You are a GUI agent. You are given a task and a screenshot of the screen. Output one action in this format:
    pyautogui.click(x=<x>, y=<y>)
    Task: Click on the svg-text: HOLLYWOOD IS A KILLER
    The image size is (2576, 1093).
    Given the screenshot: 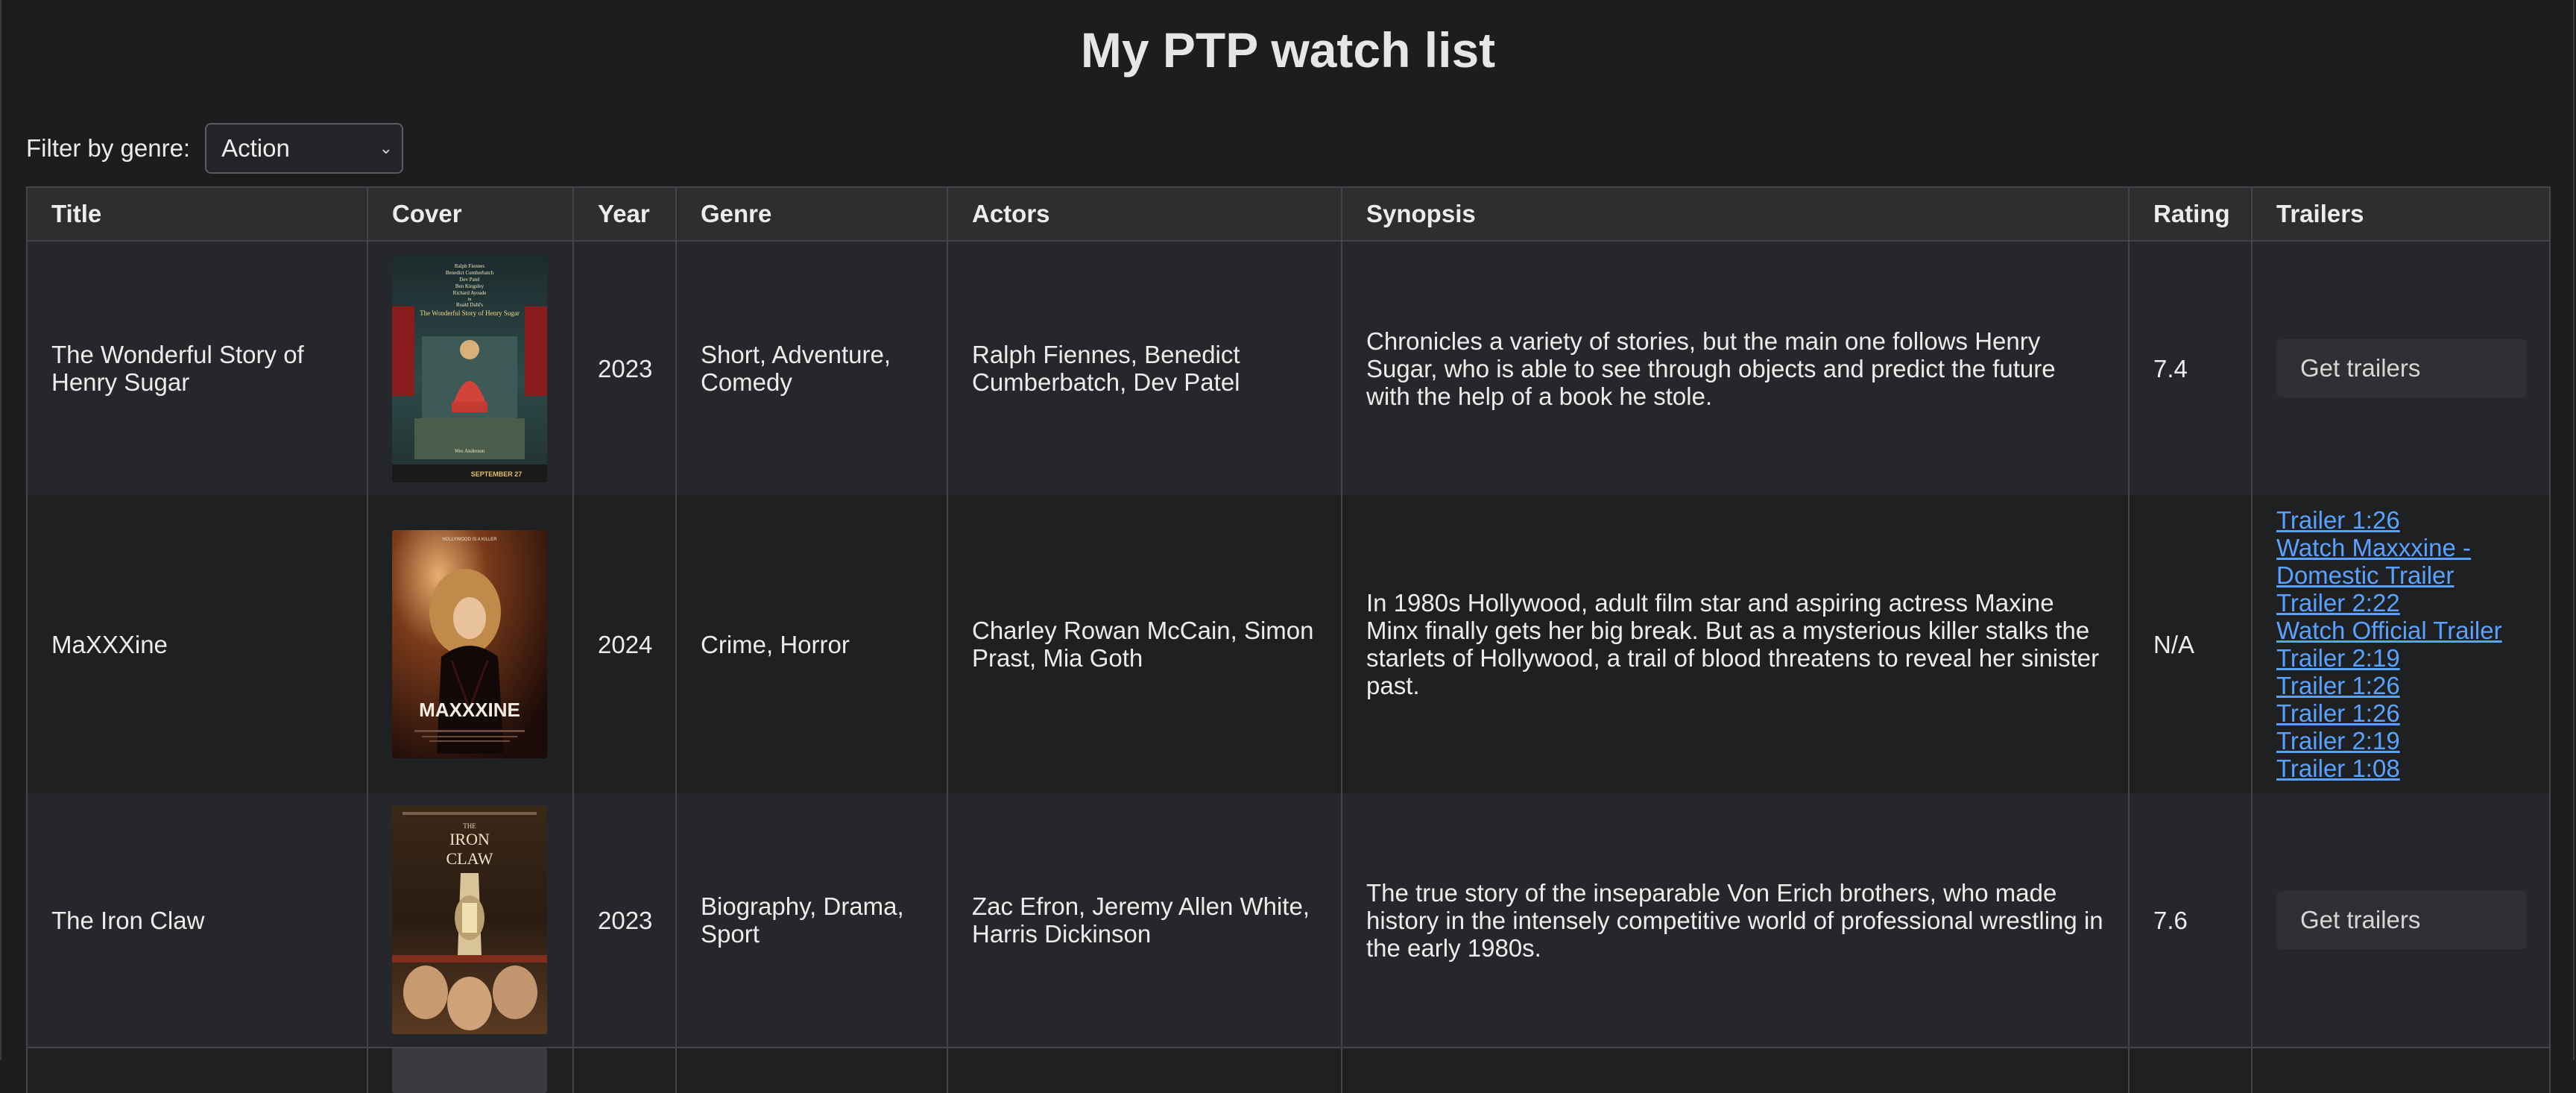 What is the action you would take?
    pyautogui.click(x=469, y=540)
    